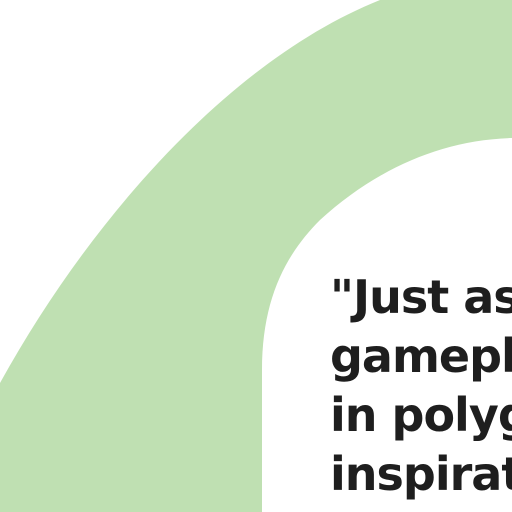  I want to click on quote-line-3: in polyg, so click(421, 415).